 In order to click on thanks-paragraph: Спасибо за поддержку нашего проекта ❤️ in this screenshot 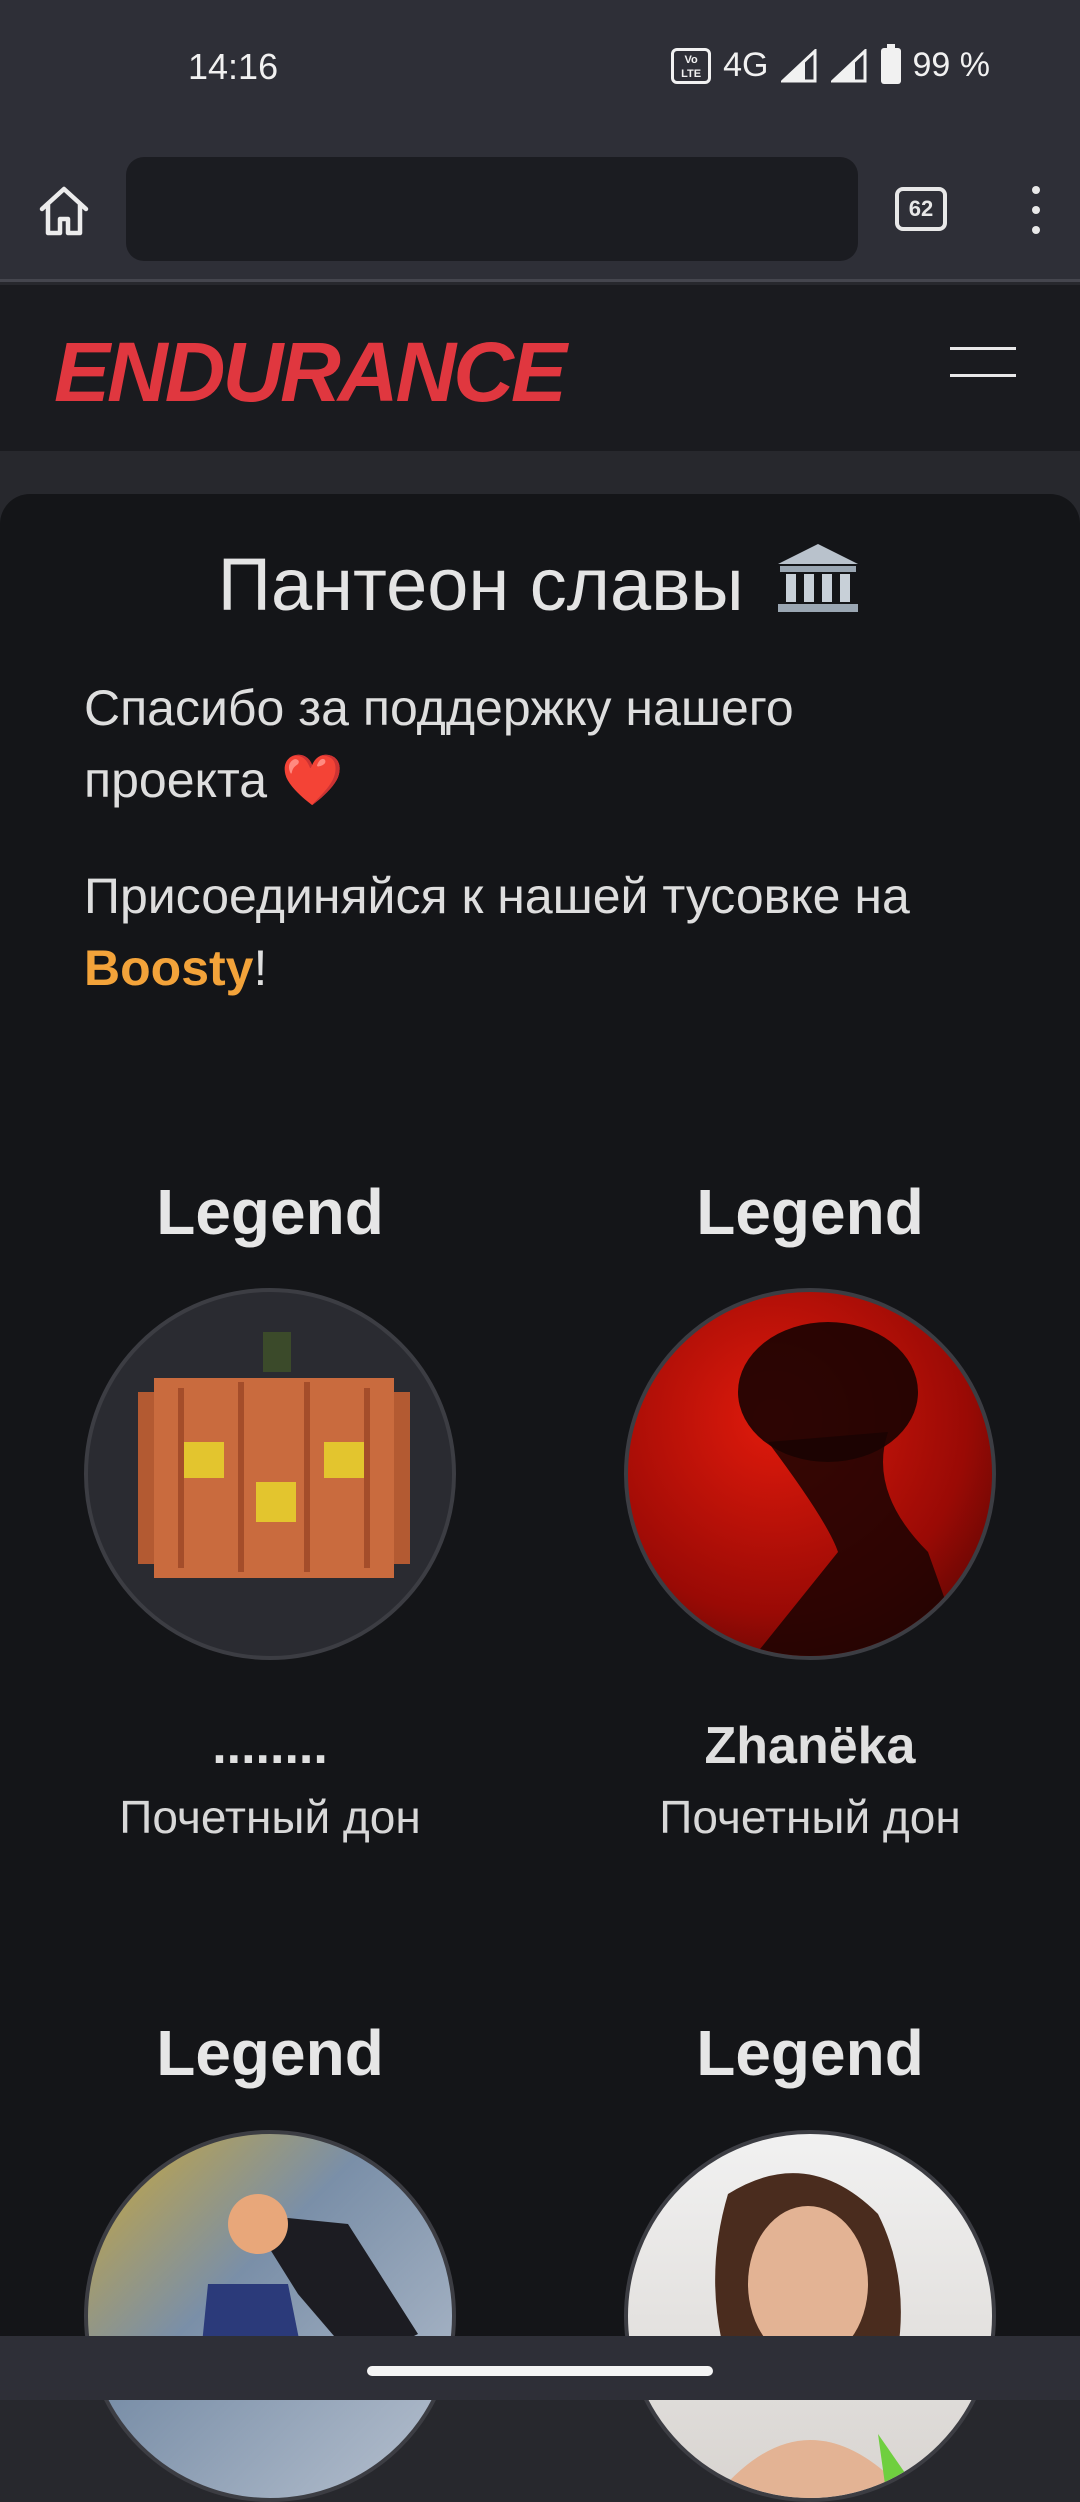, I will do `click(534, 744)`.